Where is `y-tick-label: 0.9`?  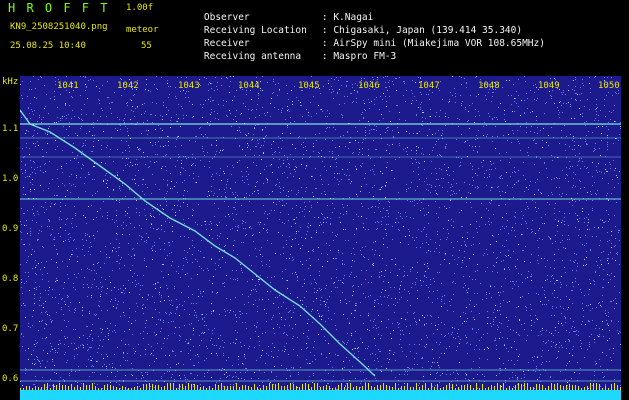 y-tick-label: 0.9 is located at coordinates (10, 229).